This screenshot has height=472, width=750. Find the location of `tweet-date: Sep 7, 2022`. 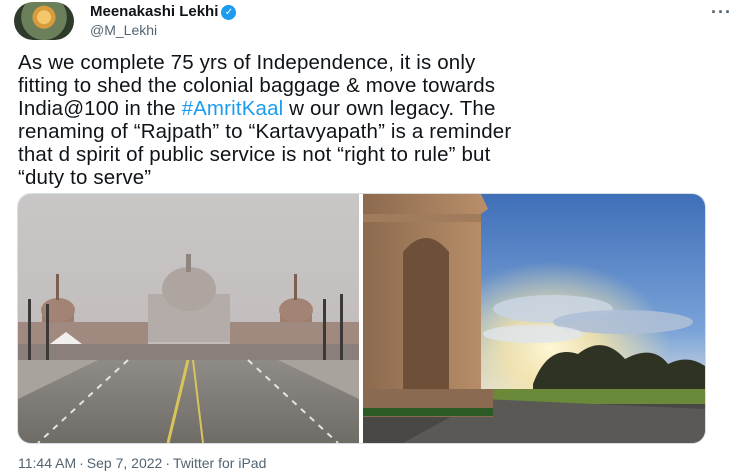

tweet-date: Sep 7, 2022 is located at coordinates (125, 463).